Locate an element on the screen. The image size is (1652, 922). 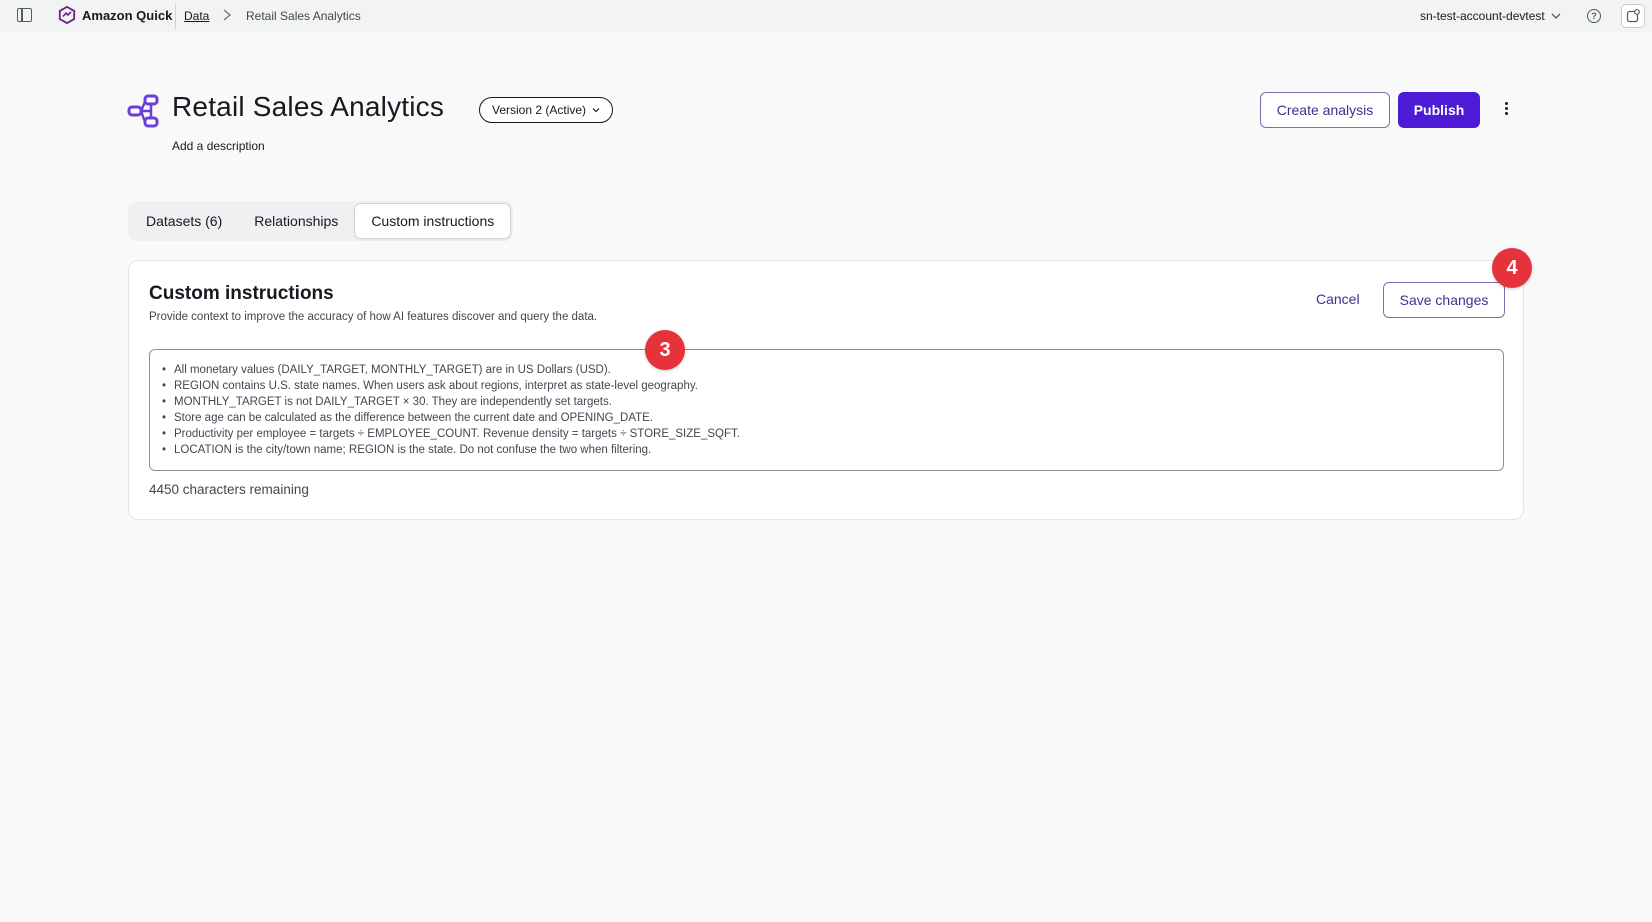
breadcrumb-current: Retail Sales Analytics is located at coordinates (303, 16).